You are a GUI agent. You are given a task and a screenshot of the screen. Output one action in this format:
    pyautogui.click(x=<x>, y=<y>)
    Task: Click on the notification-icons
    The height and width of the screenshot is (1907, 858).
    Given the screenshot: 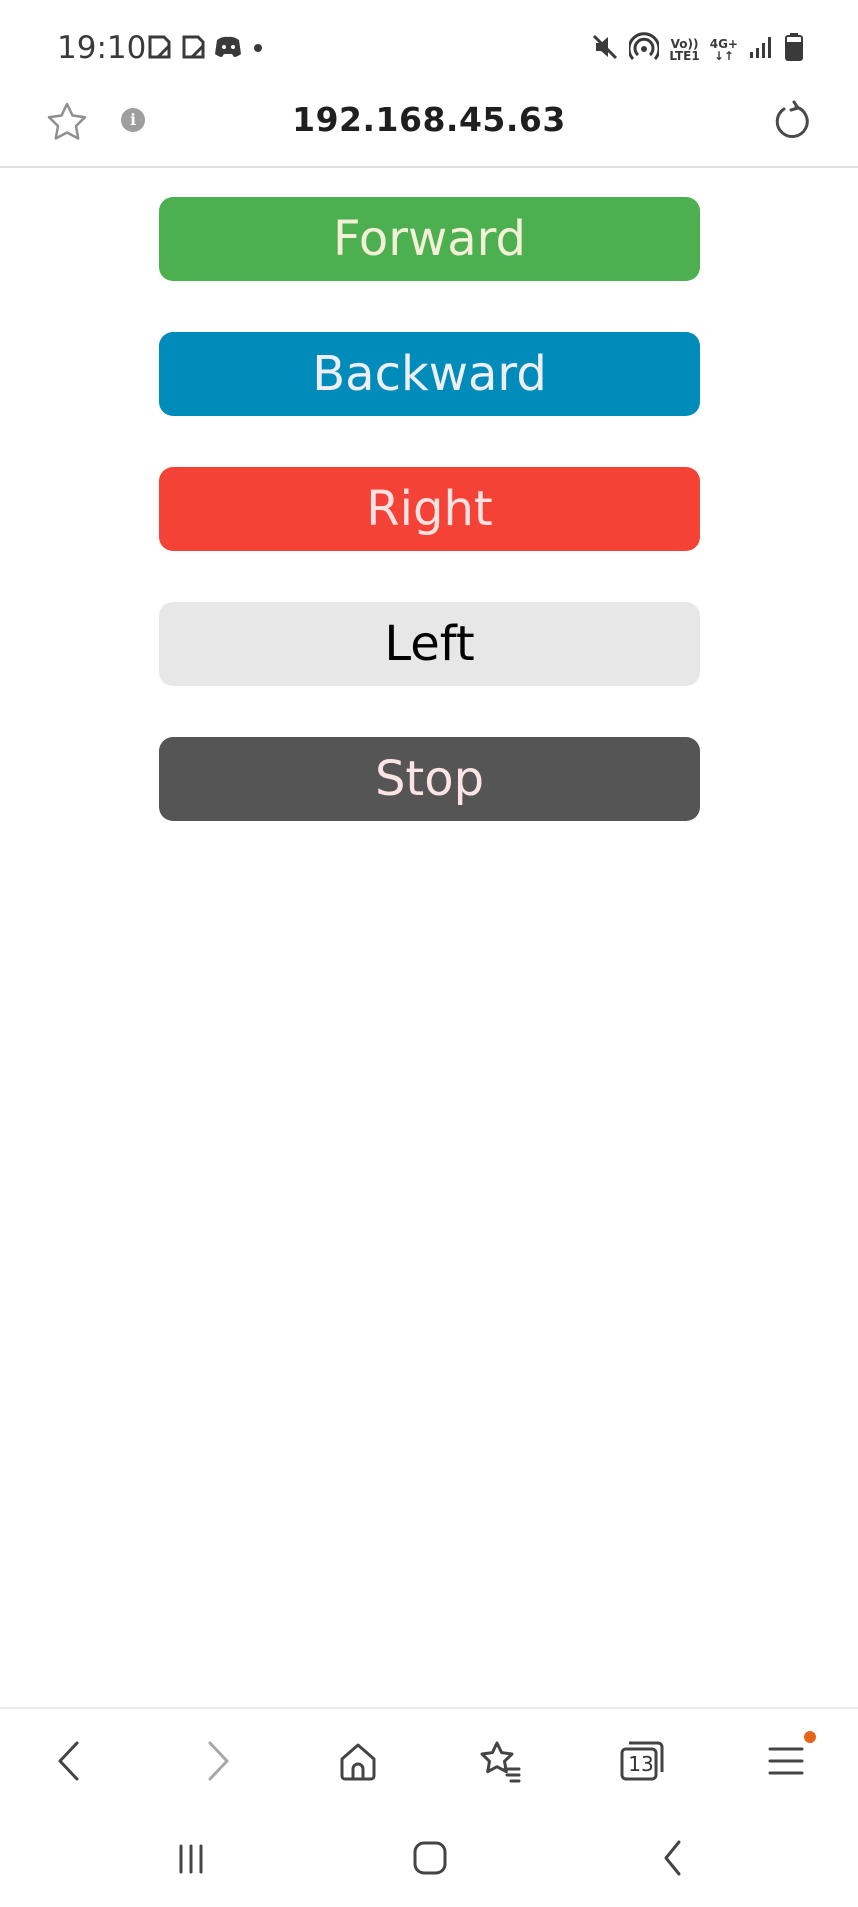 What is the action you would take?
    pyautogui.click(x=205, y=49)
    